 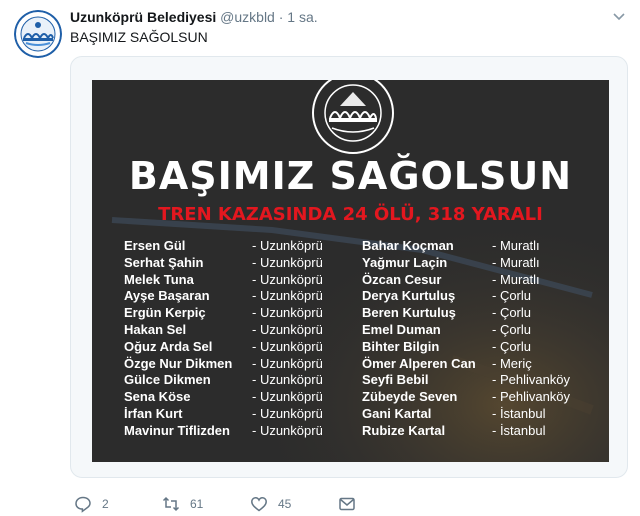 What do you see at coordinates (302, 17) in the screenshot?
I see `timestamp: 1 sa.` at bounding box center [302, 17].